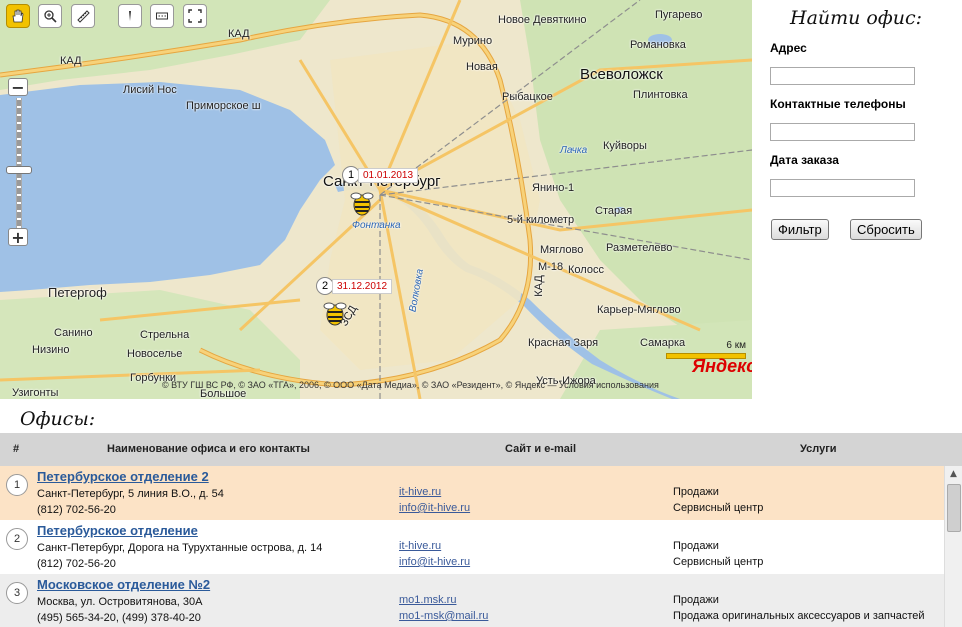 This screenshot has width=962, height=627. I want to click on map-label-lisiy-nos: Лисий Нос, so click(150, 90).